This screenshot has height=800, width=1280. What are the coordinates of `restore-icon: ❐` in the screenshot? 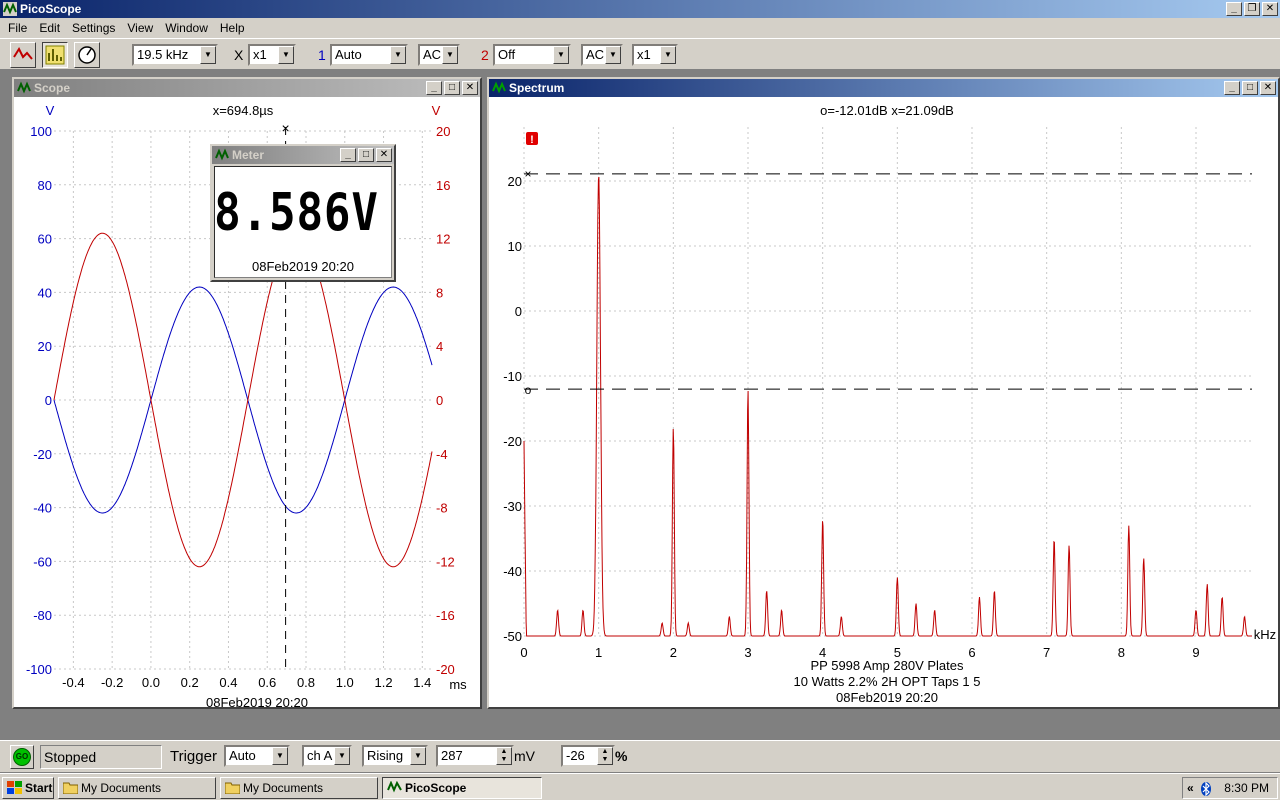 It's located at (1252, 9).